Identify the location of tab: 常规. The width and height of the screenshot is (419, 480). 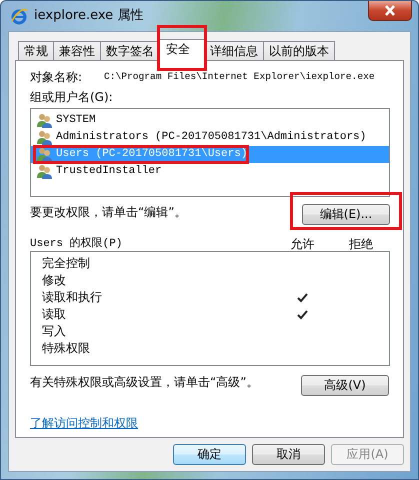
(36, 50).